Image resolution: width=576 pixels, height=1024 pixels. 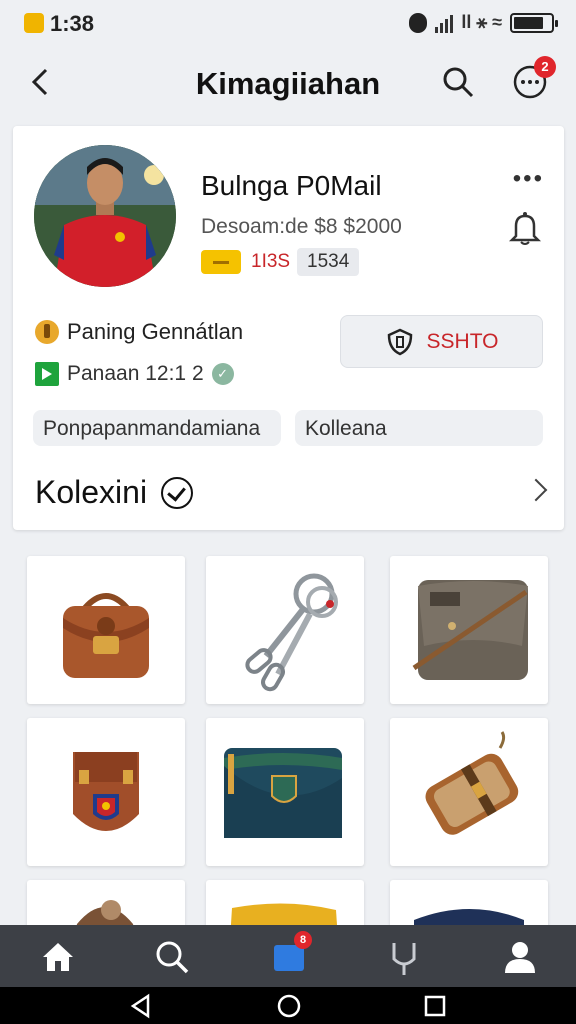 I want to click on search-button, so click(x=458, y=82).